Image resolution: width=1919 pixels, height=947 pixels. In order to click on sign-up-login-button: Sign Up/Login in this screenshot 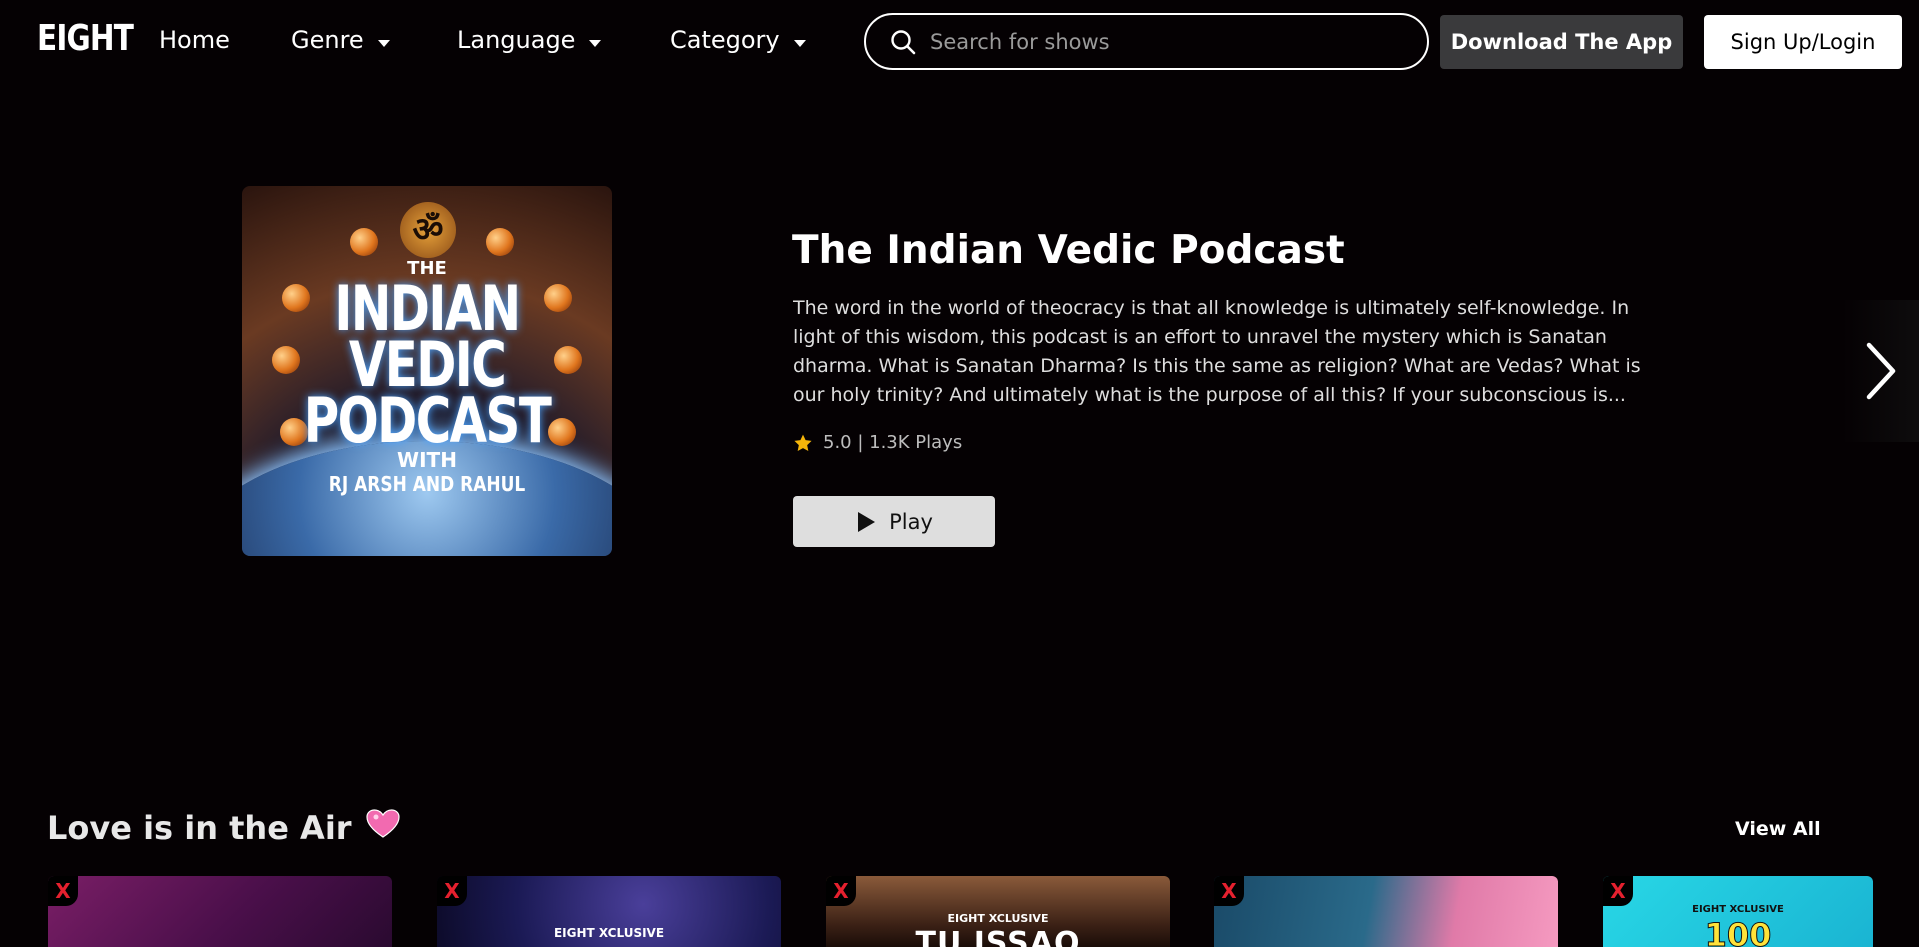, I will do `click(1803, 42)`.